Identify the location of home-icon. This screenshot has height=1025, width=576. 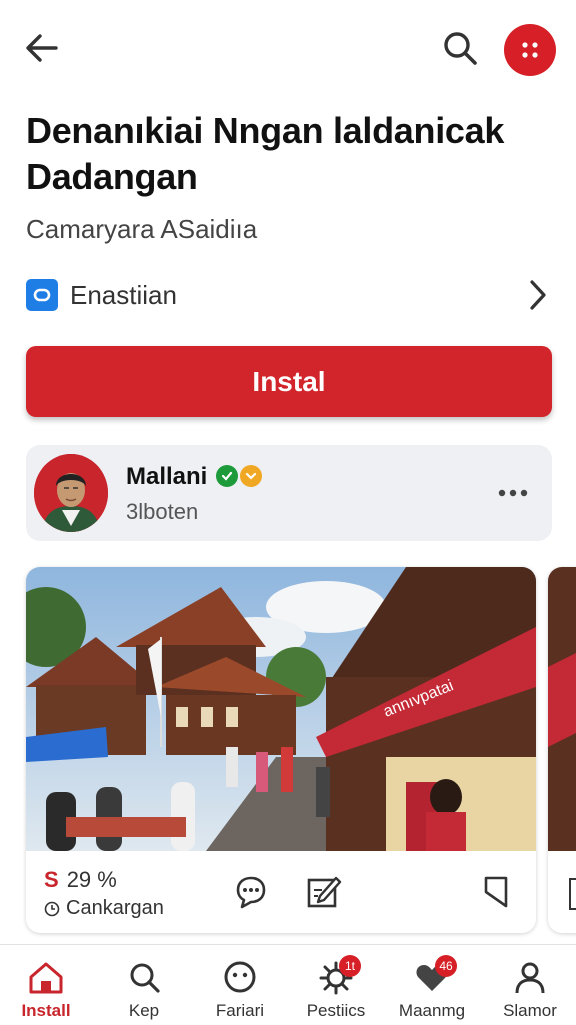
(46, 978).